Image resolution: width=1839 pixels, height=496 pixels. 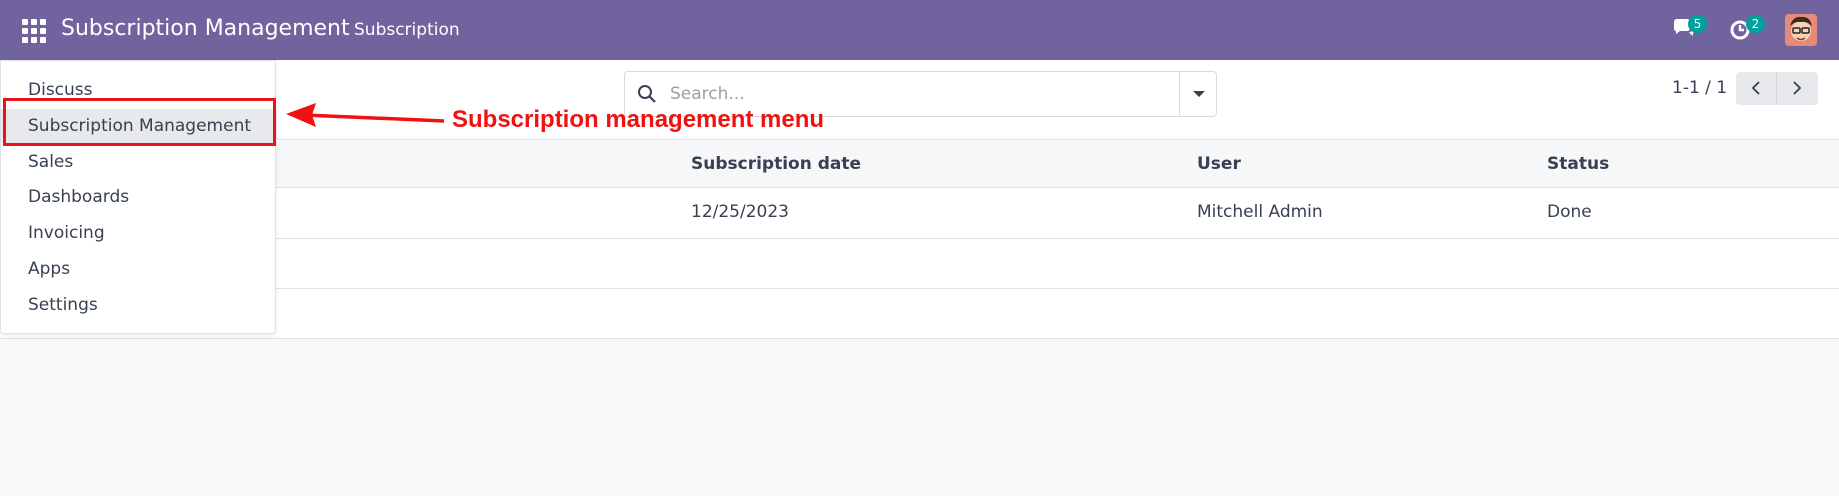 I want to click on annotation-label: Subscription management menu, so click(x=638, y=119).